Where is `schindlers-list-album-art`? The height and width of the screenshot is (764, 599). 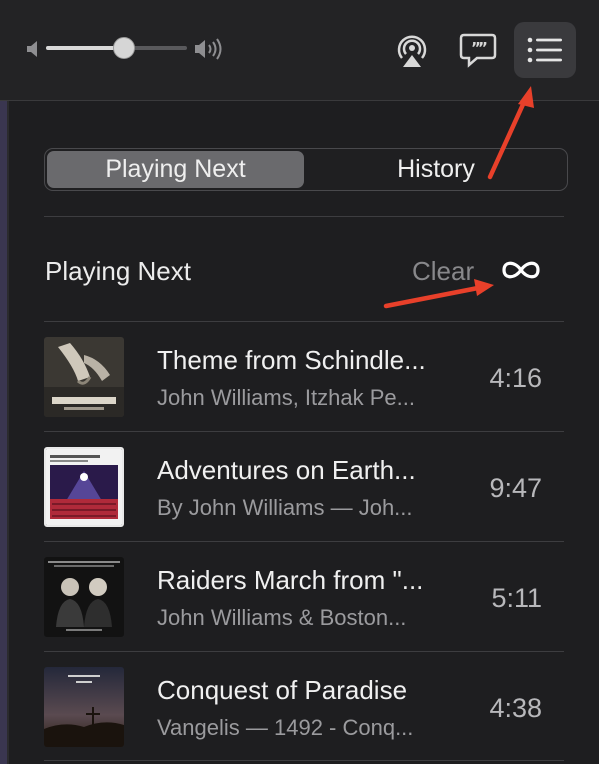
schindlers-list-album-art is located at coordinates (84, 377).